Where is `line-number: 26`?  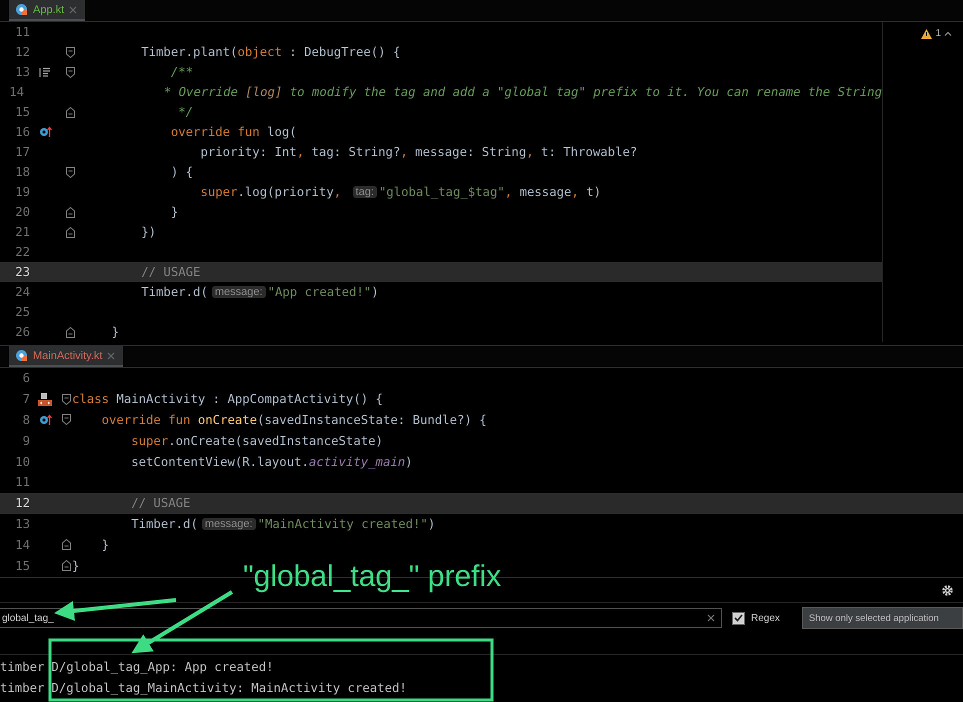
line-number: 26 is located at coordinates (22, 332).